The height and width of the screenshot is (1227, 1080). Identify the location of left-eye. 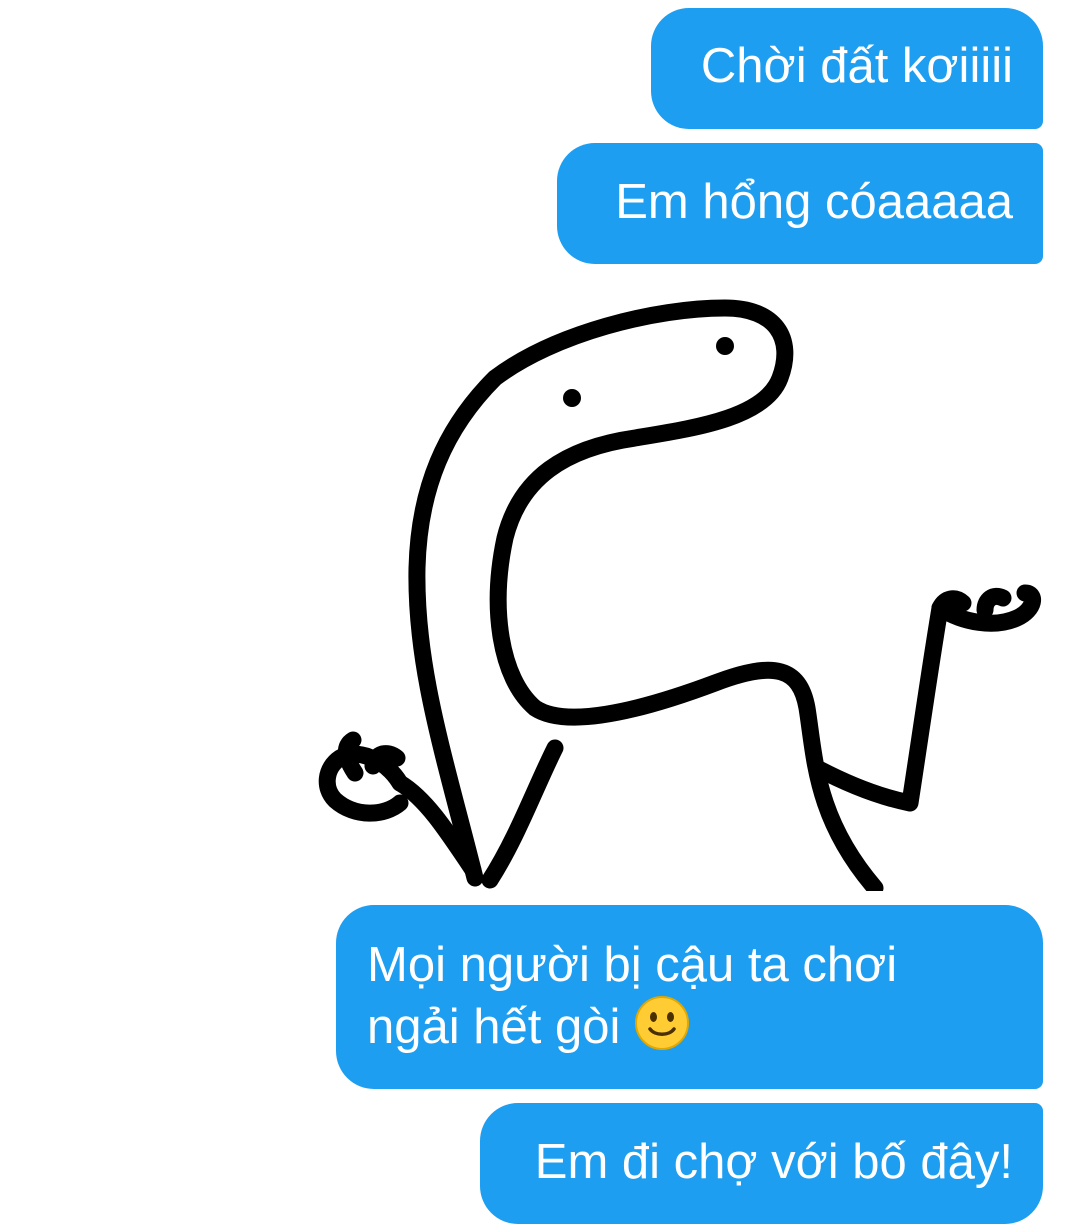
(572, 398).